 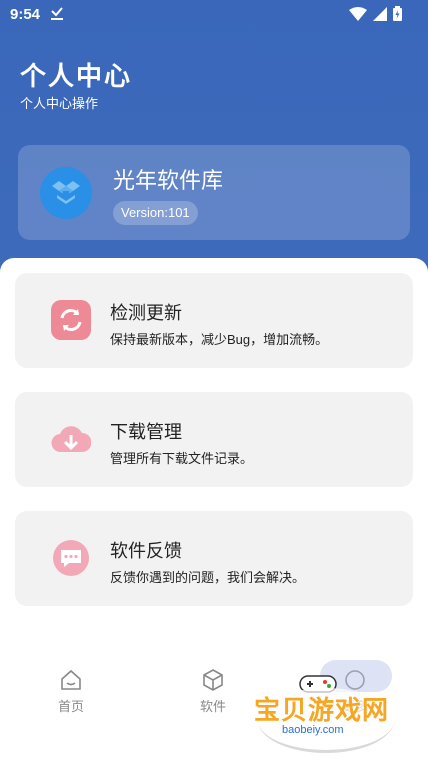 I want to click on feedback-item: 软件反馈 反馈你遇到的问题，我们会解决。, so click(x=214, y=558).